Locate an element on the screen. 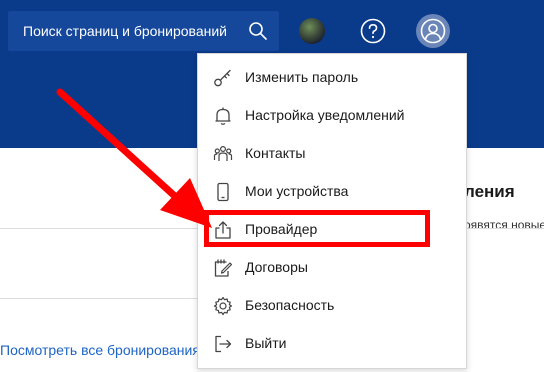 The image size is (544, 372). menu-item-contacts: Контакты is located at coordinates (332, 154).